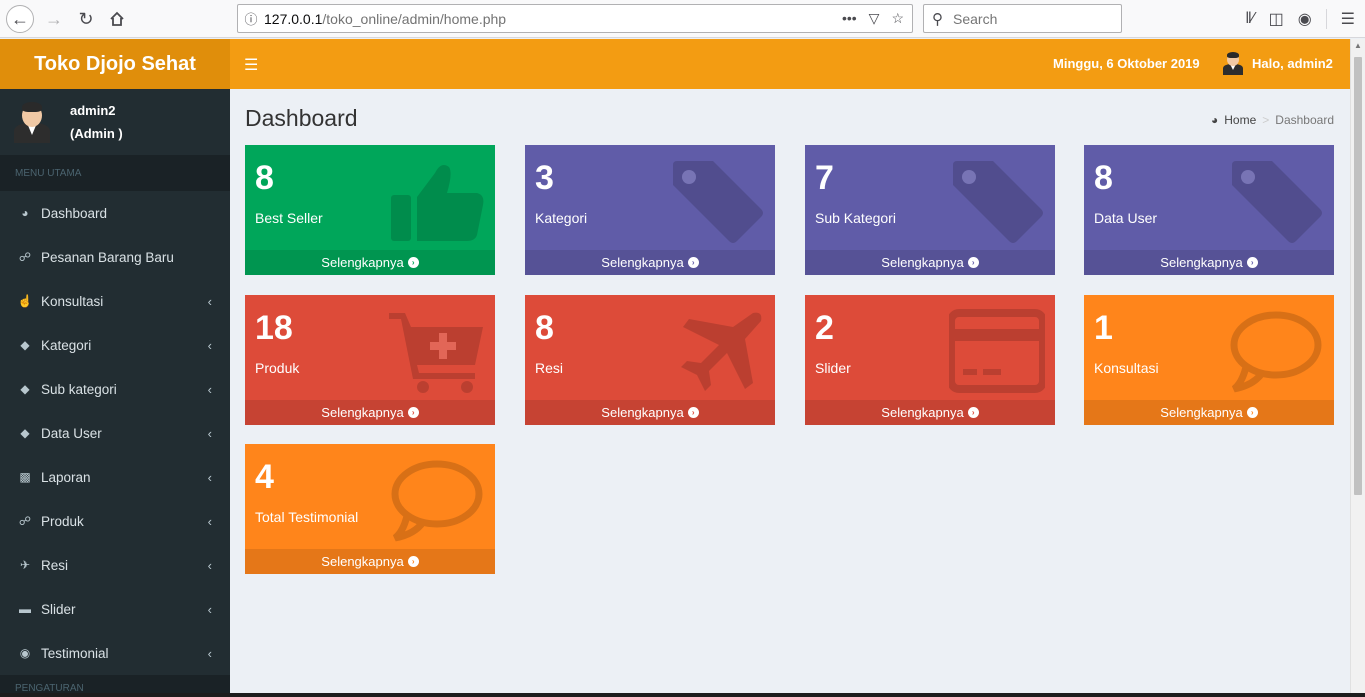 This screenshot has width=1365, height=697. I want to click on home-icon, so click(117, 18).